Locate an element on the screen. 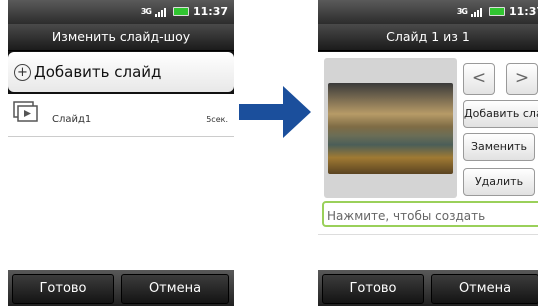  screen-title: Изменить слайд-шоу is located at coordinates (121, 37).